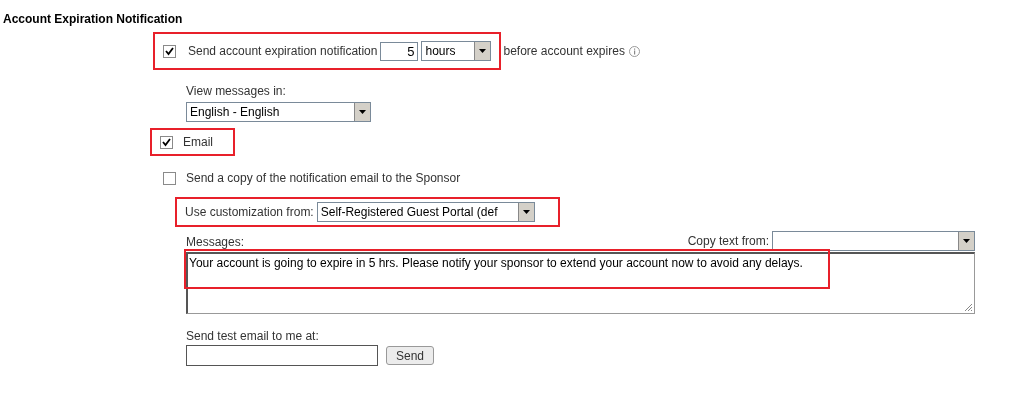 The width and height of the screenshot is (1010, 409). Describe the element at coordinates (249, 212) in the screenshot. I see `customization-label: Use customization from:` at that location.